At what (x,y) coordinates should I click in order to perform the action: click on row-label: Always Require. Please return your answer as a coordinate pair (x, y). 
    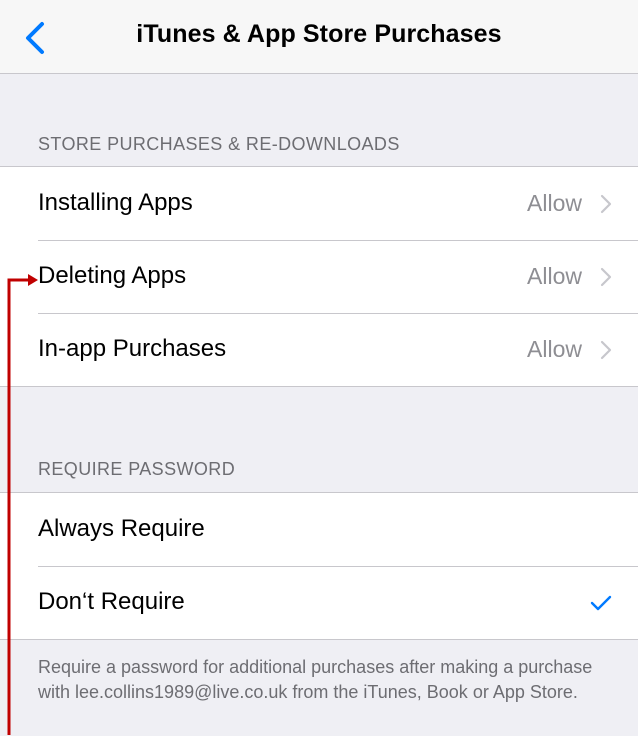
    Looking at the image, I should click on (121, 528).